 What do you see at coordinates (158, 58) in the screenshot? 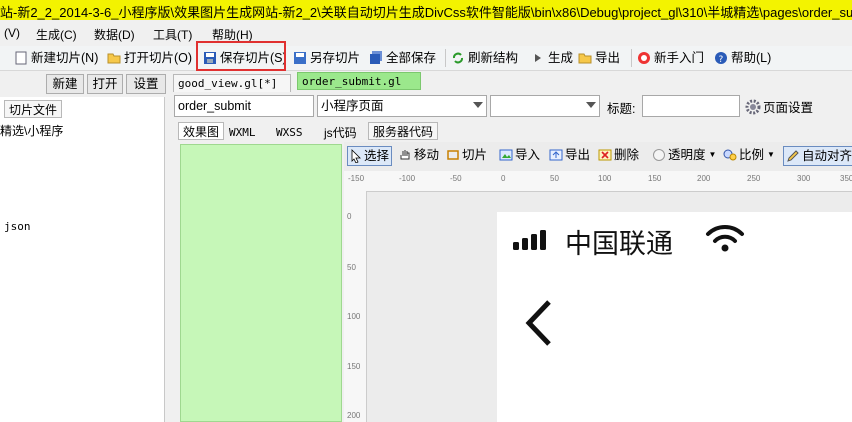
I see `open-slice-label: 打开切片(O)` at bounding box center [158, 58].